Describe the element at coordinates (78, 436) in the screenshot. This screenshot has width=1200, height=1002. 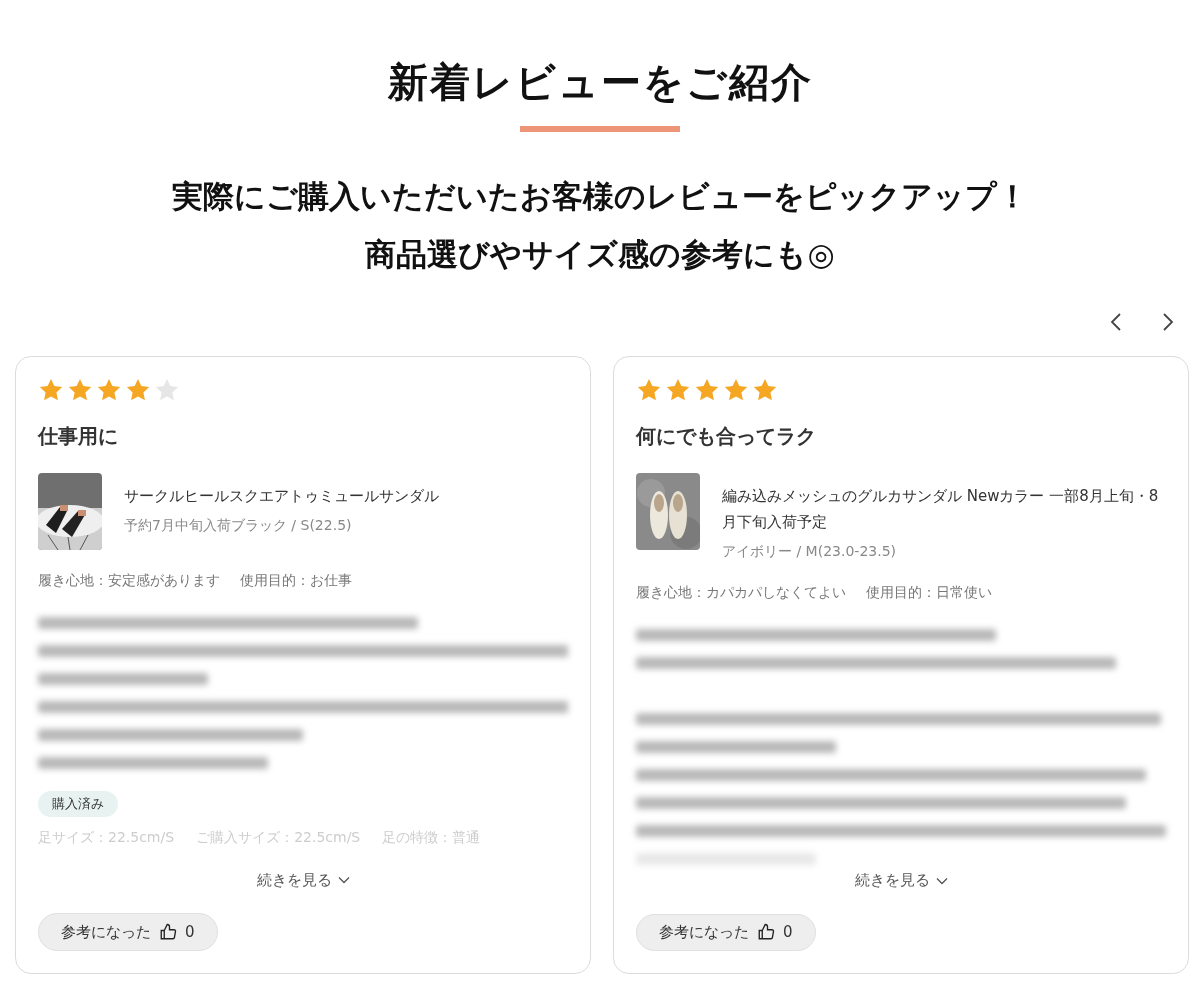
I see `review-title: 仕事用に` at that location.